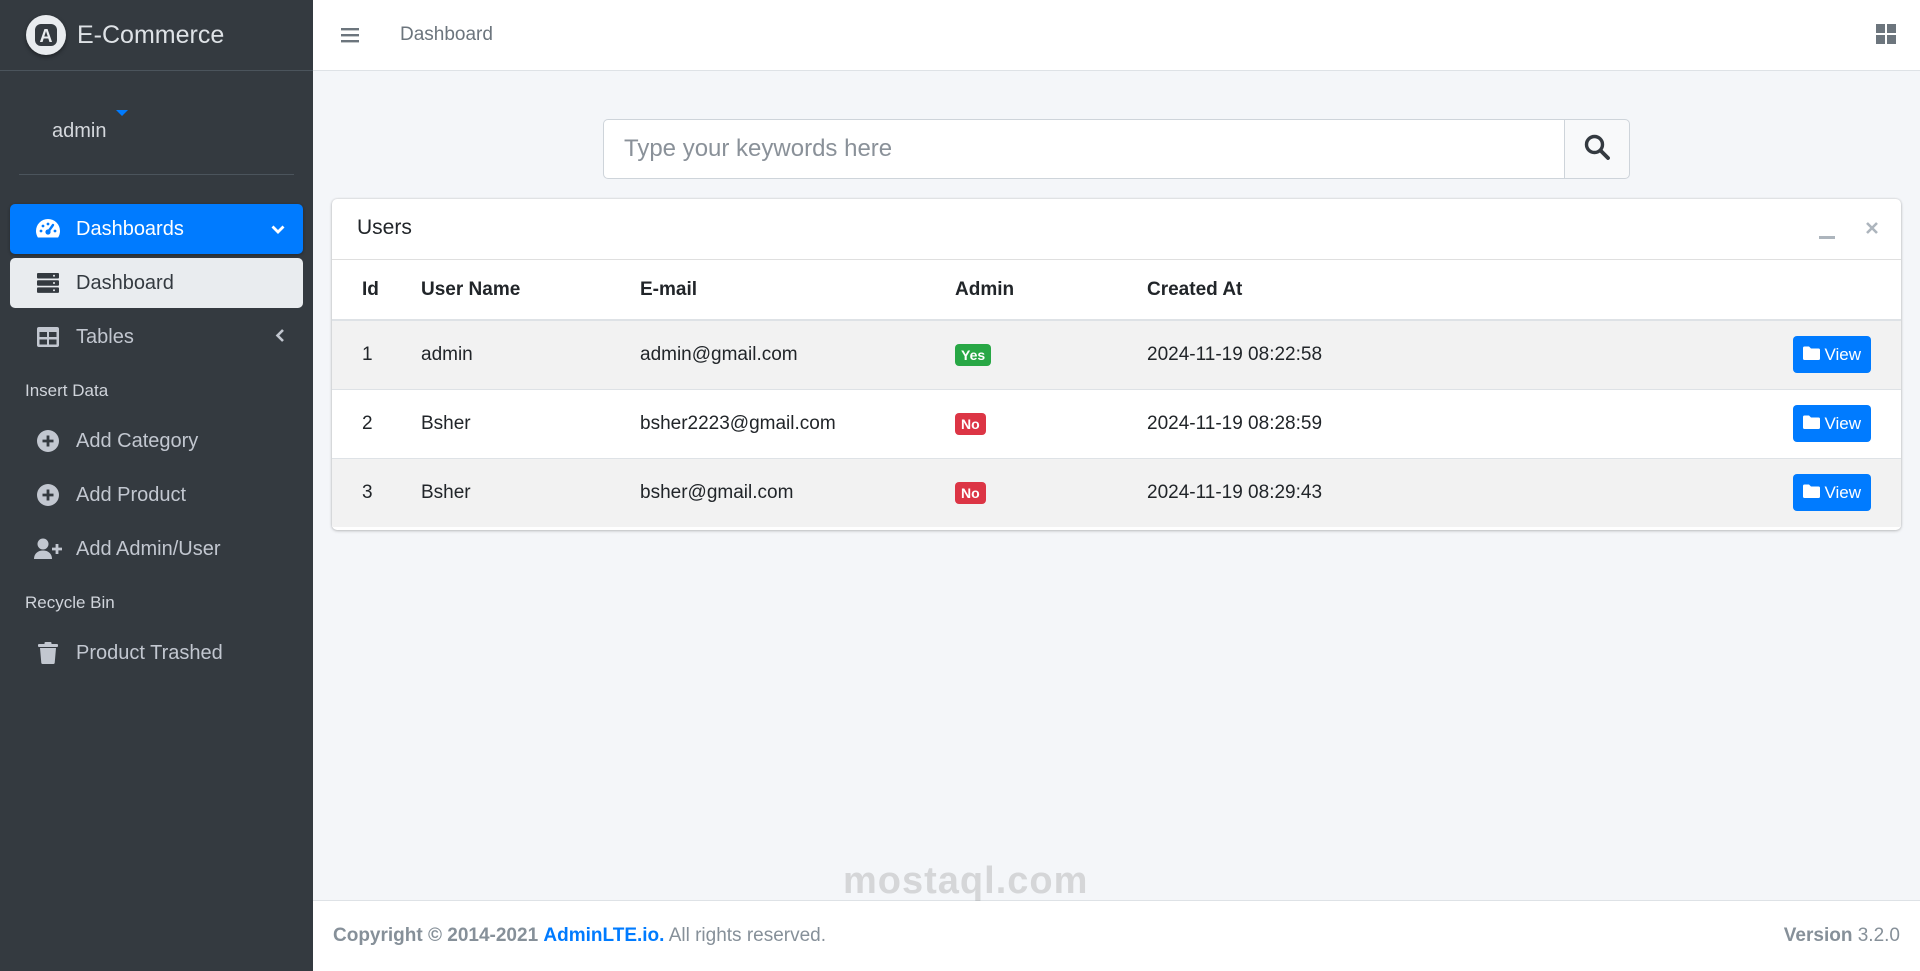 The image size is (1920, 971). I want to click on svg-text: A, so click(46, 36).